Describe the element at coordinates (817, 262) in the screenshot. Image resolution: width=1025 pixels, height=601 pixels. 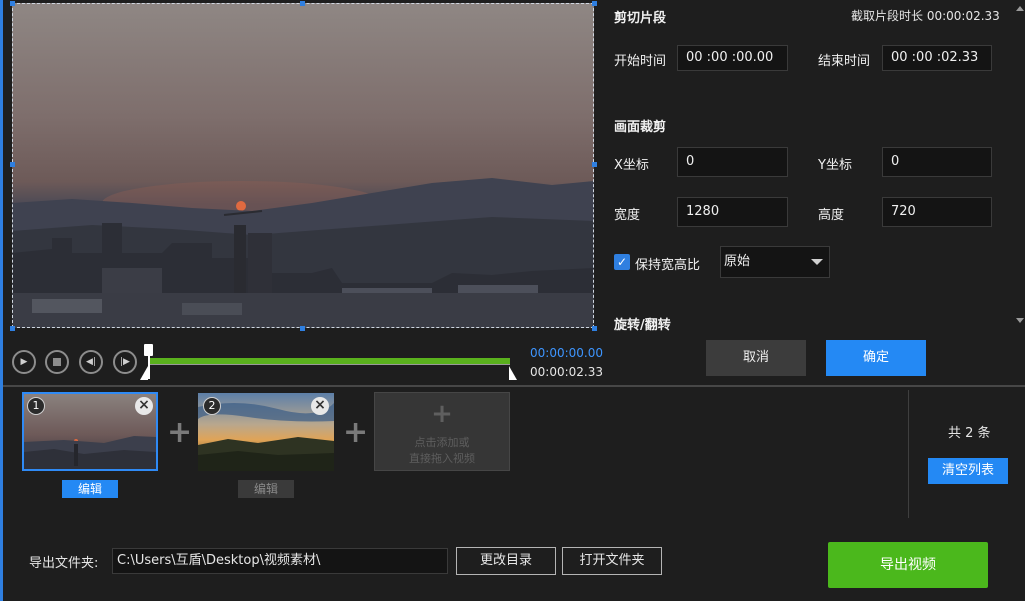
I see `chevron-down-icon` at that location.